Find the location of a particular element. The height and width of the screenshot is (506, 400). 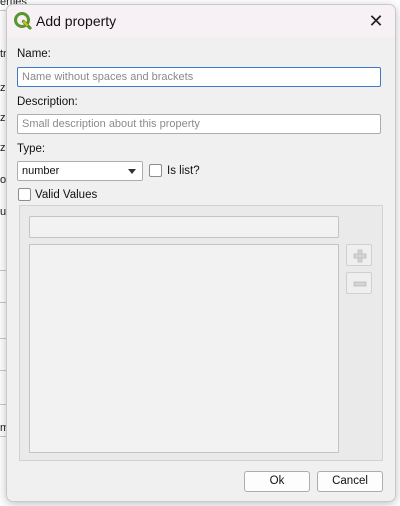

type-label: Type: is located at coordinates (31, 149).